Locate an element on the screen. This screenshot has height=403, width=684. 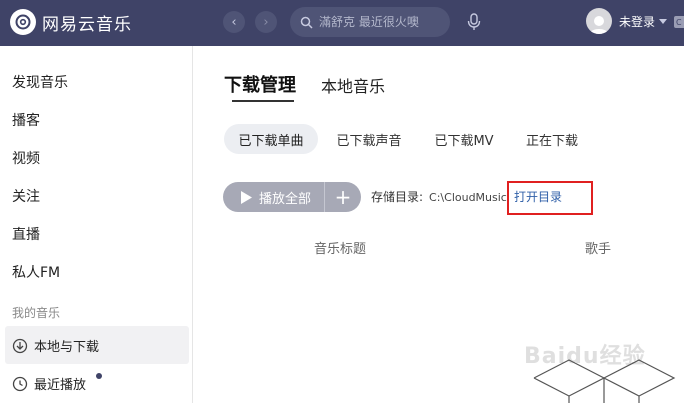
subtab-downloading: 正在下载 is located at coordinates (552, 139).